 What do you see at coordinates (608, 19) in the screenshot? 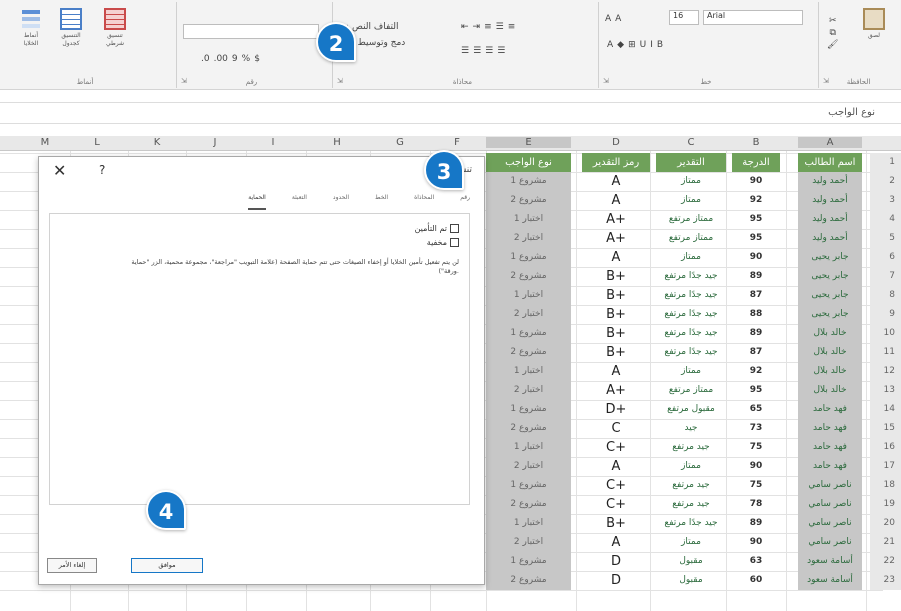
I see `font-grow-button: A` at bounding box center [608, 19].